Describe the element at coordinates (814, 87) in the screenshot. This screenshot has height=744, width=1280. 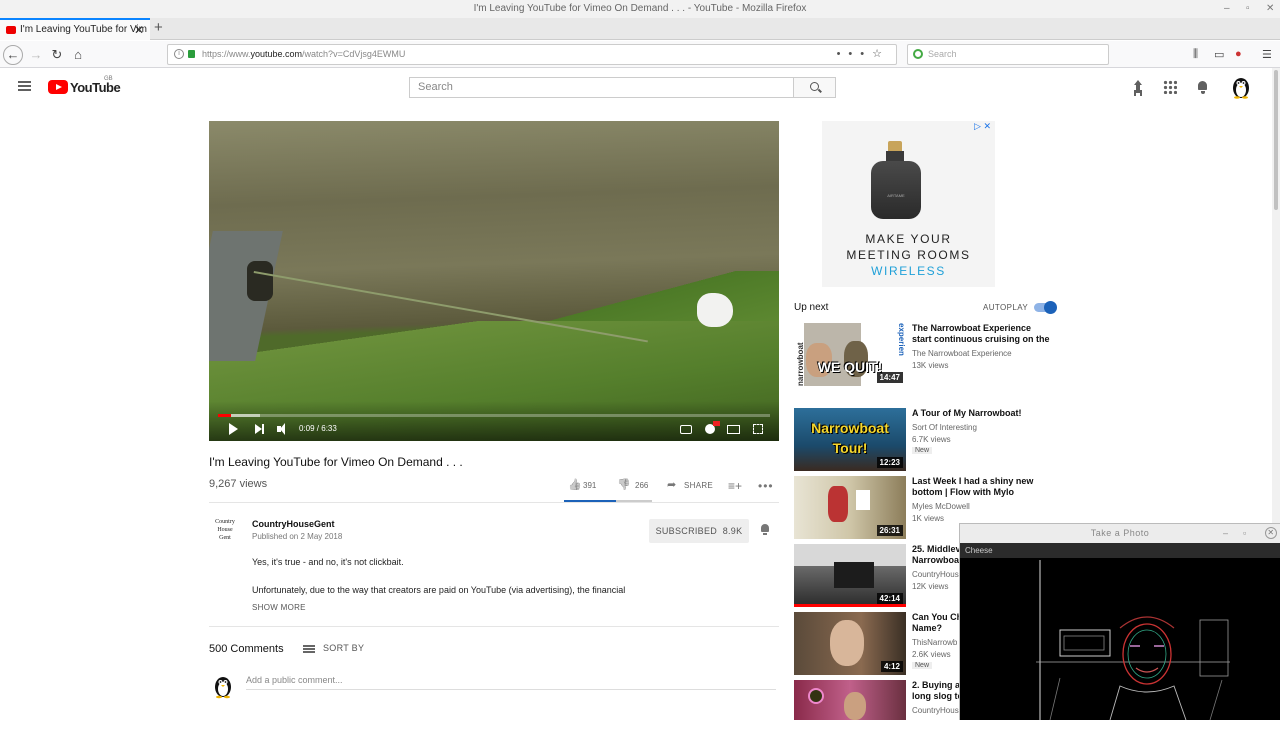
I see `youtube-search-button` at that location.